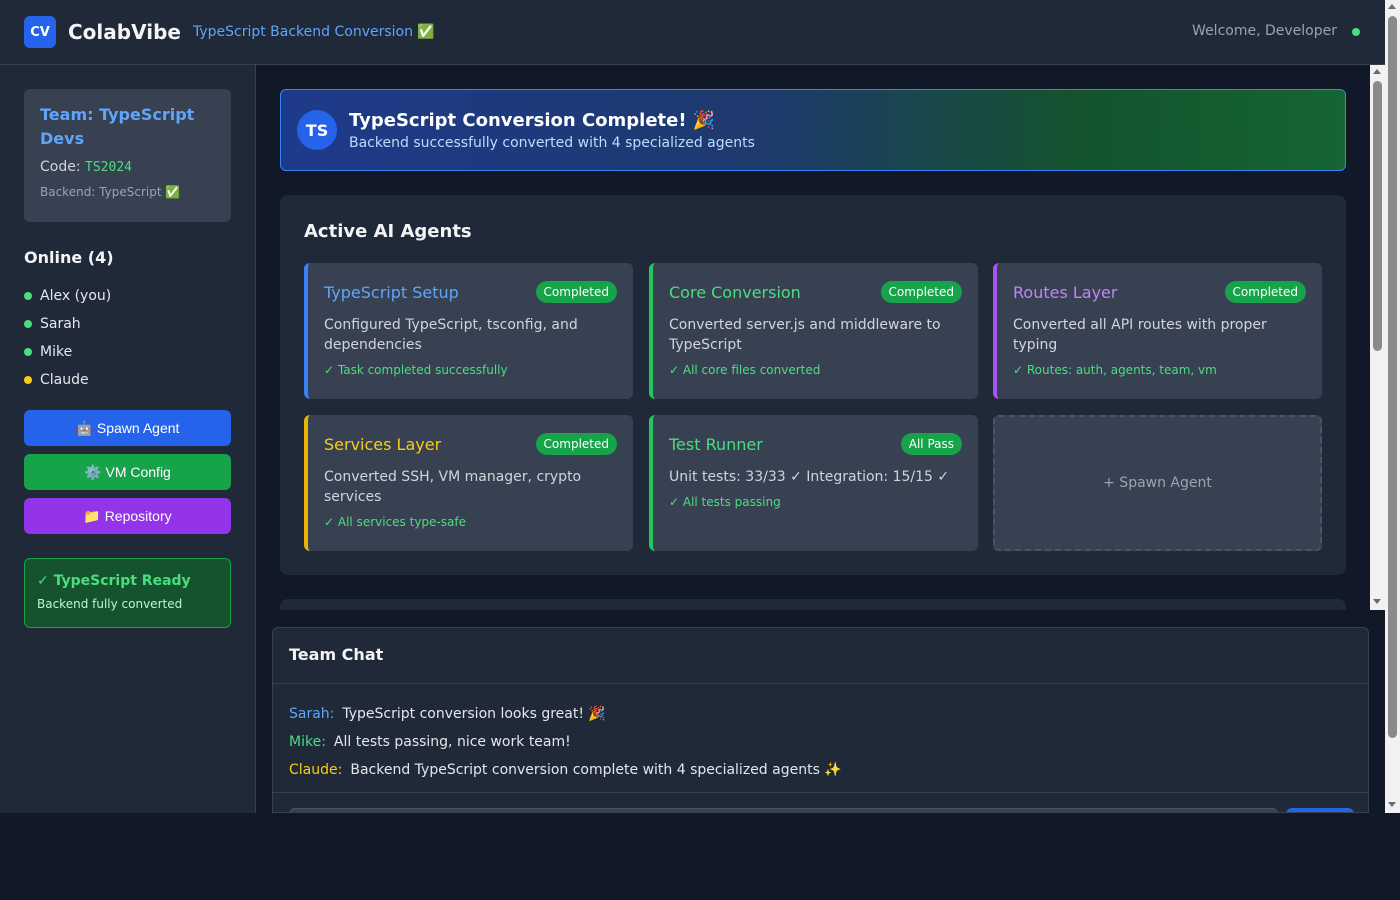 The image size is (1400, 900). I want to click on page-scrollbar, so click(1392, 406).